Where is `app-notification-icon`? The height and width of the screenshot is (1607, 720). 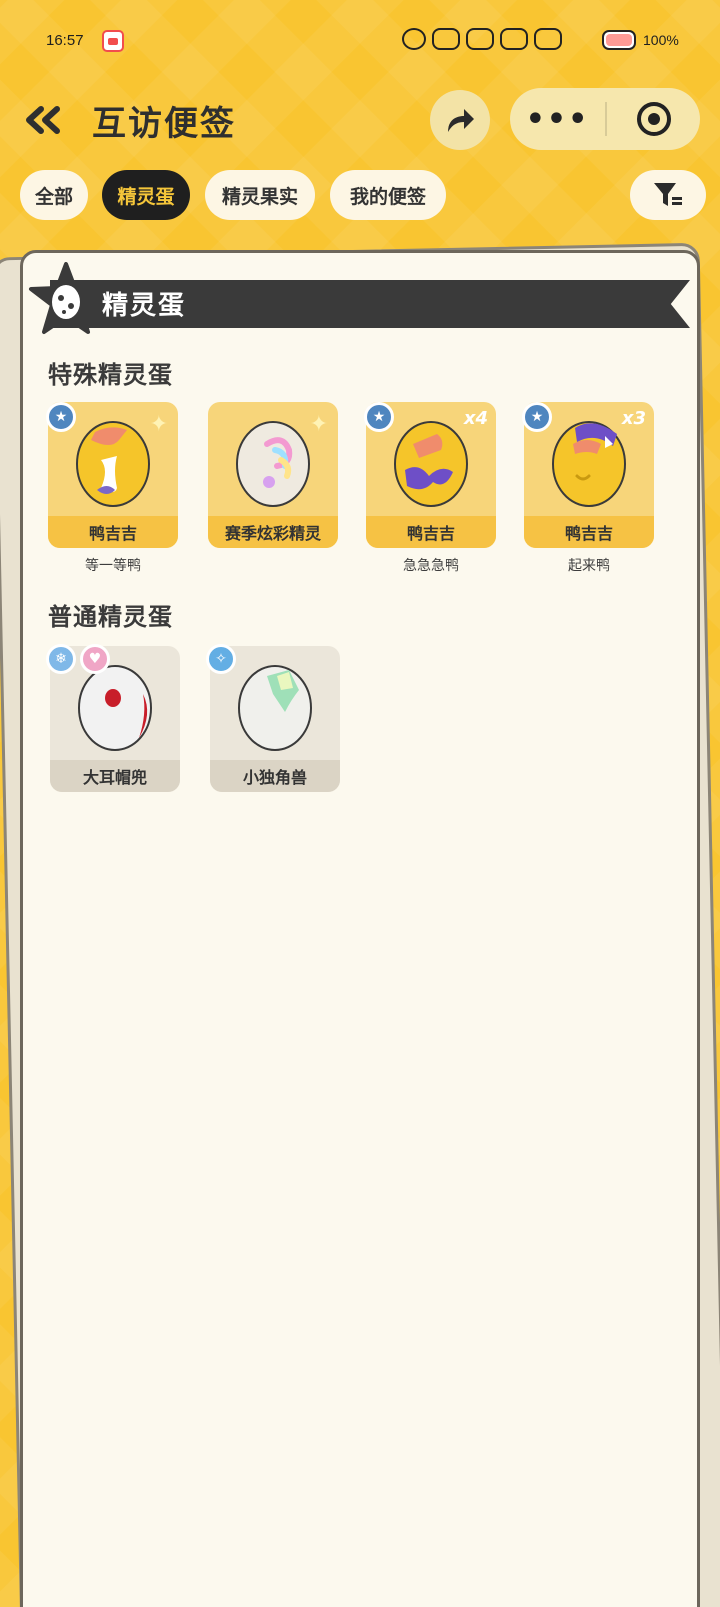
app-notification-icon is located at coordinates (113, 41).